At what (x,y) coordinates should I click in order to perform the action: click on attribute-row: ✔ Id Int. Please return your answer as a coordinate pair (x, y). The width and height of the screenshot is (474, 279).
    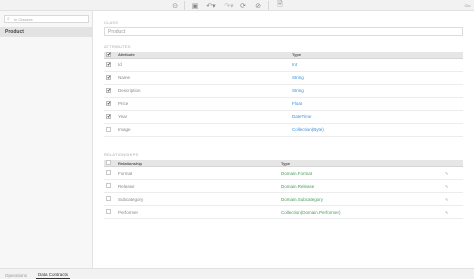
    Looking at the image, I should click on (283, 65).